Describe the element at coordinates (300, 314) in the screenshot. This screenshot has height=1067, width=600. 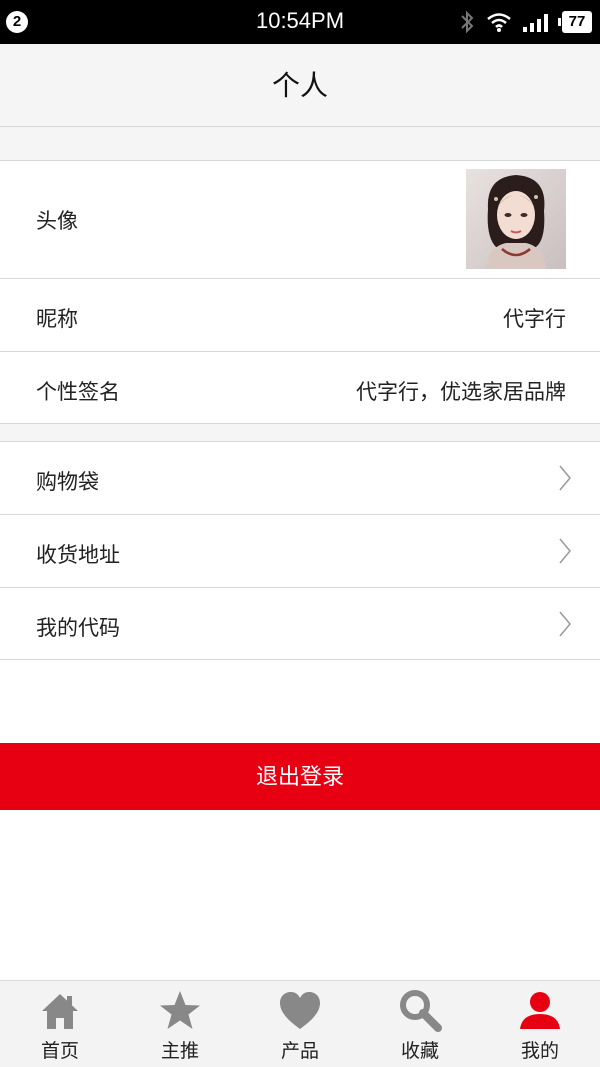
I see `nickname-row: 昵称 代字行` at that location.